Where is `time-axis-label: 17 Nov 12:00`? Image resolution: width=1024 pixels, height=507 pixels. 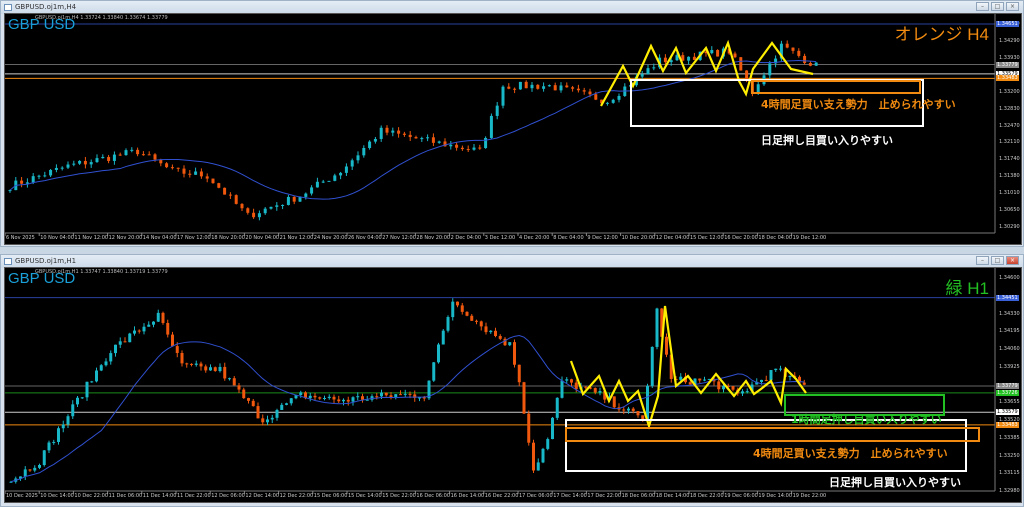
time-axis-label: 17 Nov 12:00 is located at coordinates (194, 238).